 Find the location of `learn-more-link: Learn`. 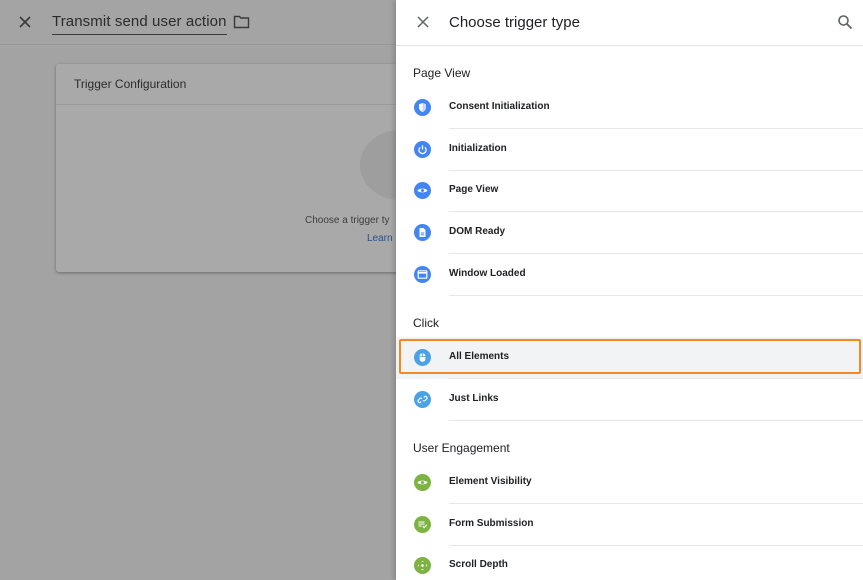

learn-more-link: Learn is located at coordinates (380, 238).